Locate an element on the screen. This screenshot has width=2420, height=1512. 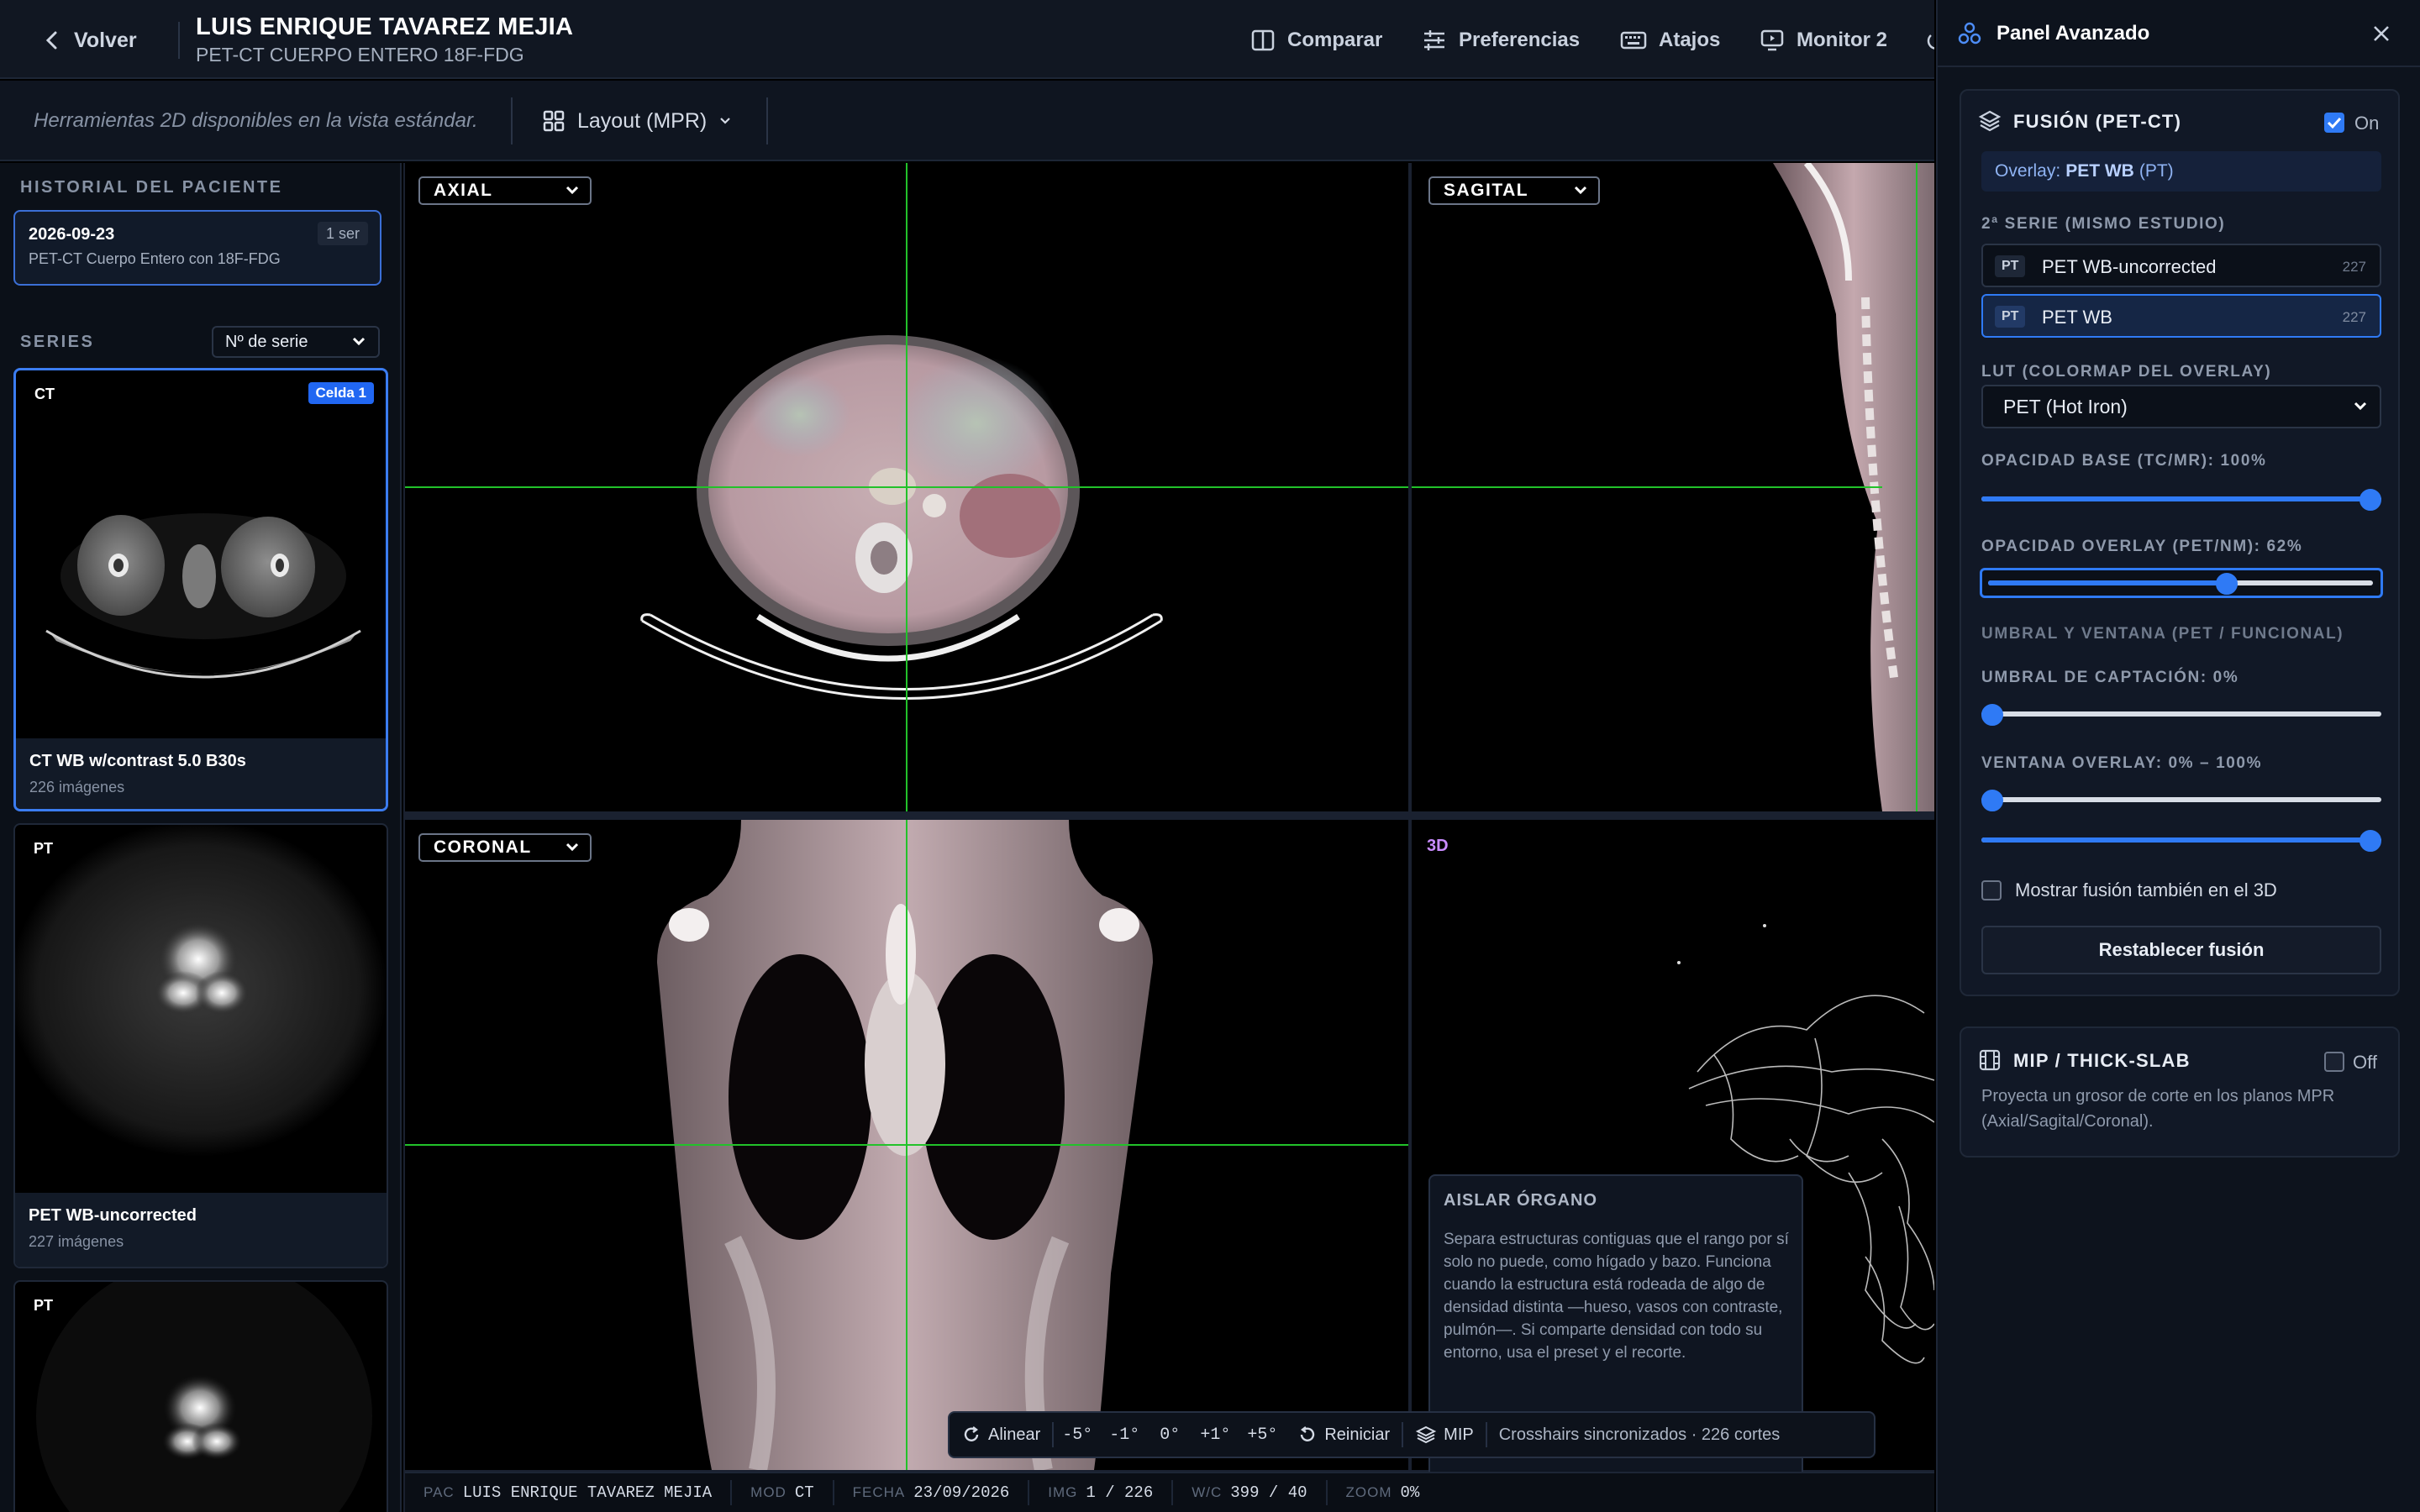
cell-badge: Celda 1 is located at coordinates (341, 393).